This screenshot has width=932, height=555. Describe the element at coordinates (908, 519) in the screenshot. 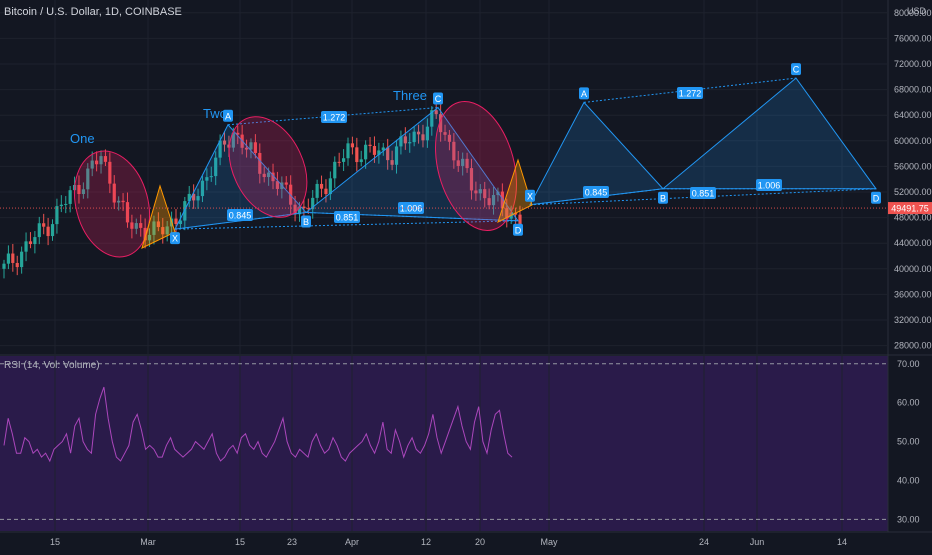

I see `rsi-tick-label: 30.00` at that location.